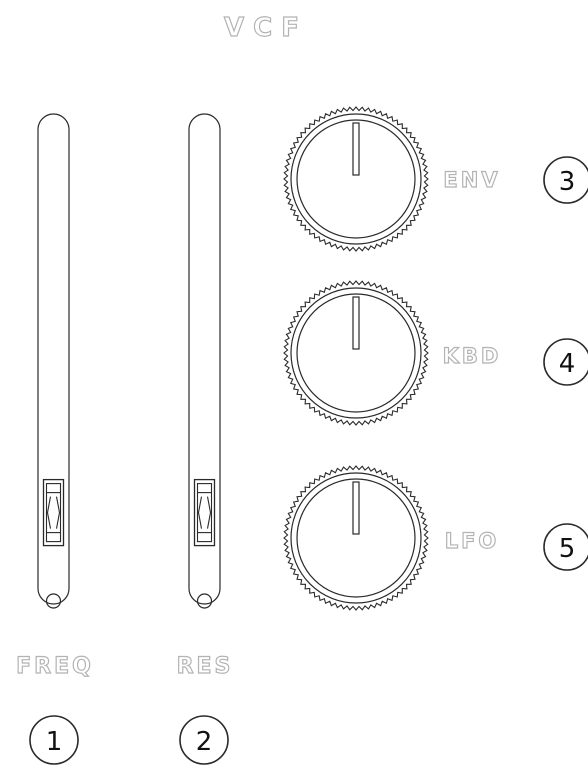 This screenshot has height=768, width=588. I want to click on res-fader-handle, so click(204, 512).